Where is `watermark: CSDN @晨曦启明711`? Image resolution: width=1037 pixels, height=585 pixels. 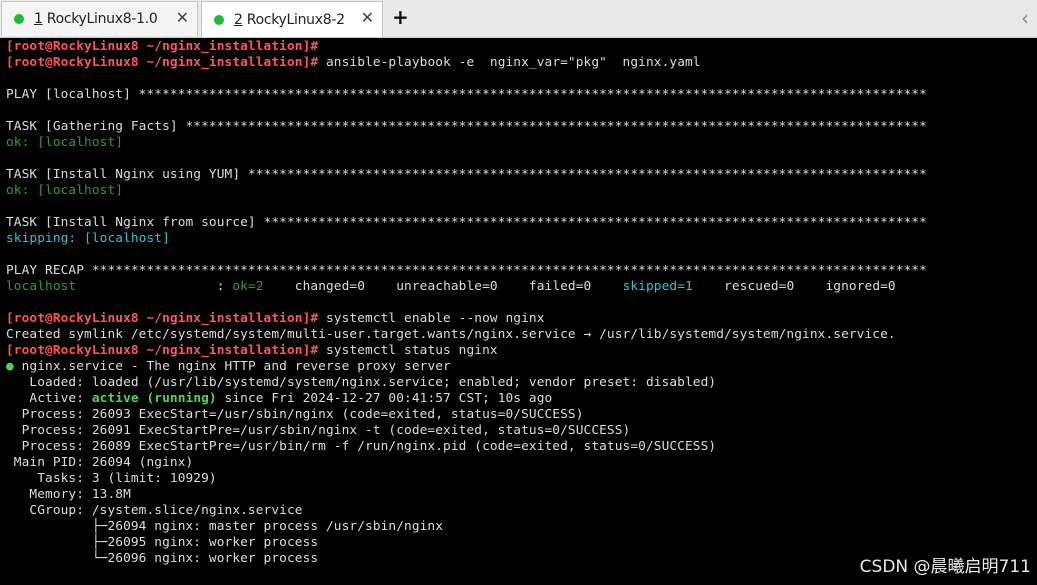 watermark: CSDN @晨曦启明711 is located at coordinates (945, 567).